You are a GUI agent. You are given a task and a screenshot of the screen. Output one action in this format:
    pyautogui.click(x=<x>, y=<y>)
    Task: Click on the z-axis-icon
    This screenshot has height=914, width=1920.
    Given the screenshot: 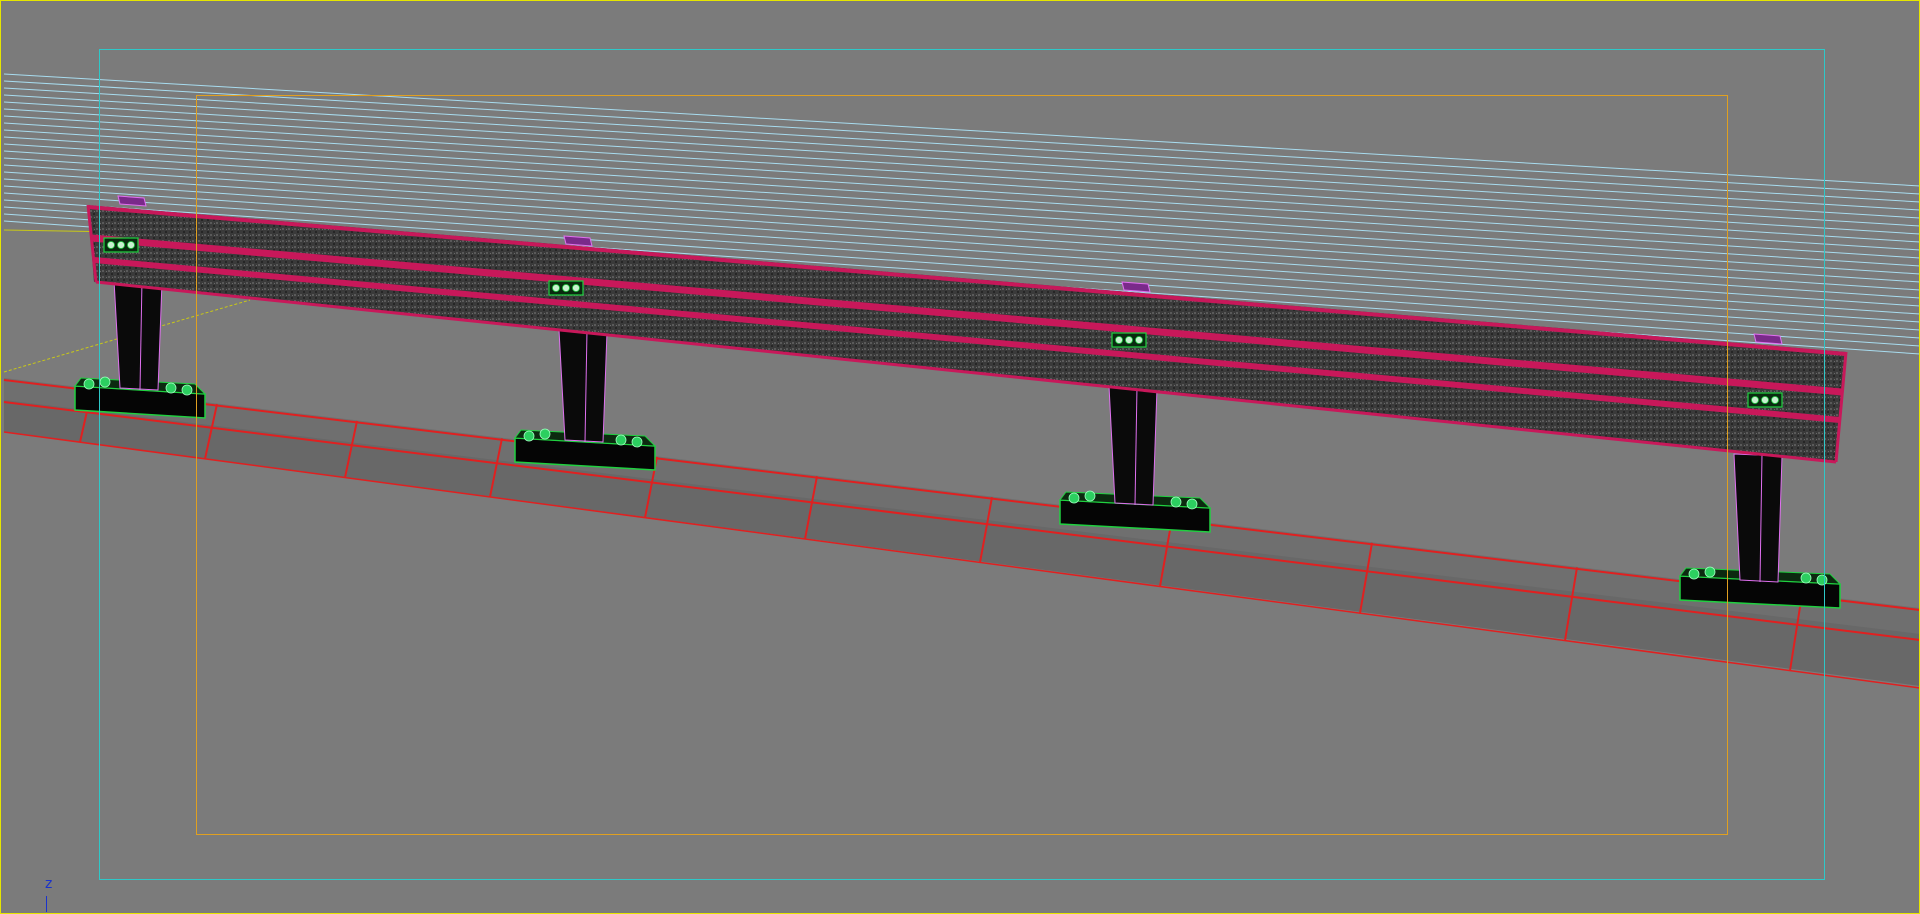 What is the action you would take?
    pyautogui.click(x=46, y=904)
    